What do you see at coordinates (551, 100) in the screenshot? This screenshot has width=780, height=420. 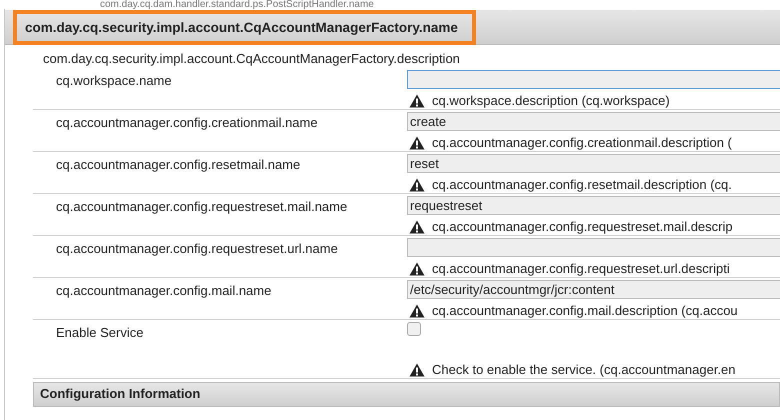 I see `field-description: cq.workspace.description (cq.workspace)` at bounding box center [551, 100].